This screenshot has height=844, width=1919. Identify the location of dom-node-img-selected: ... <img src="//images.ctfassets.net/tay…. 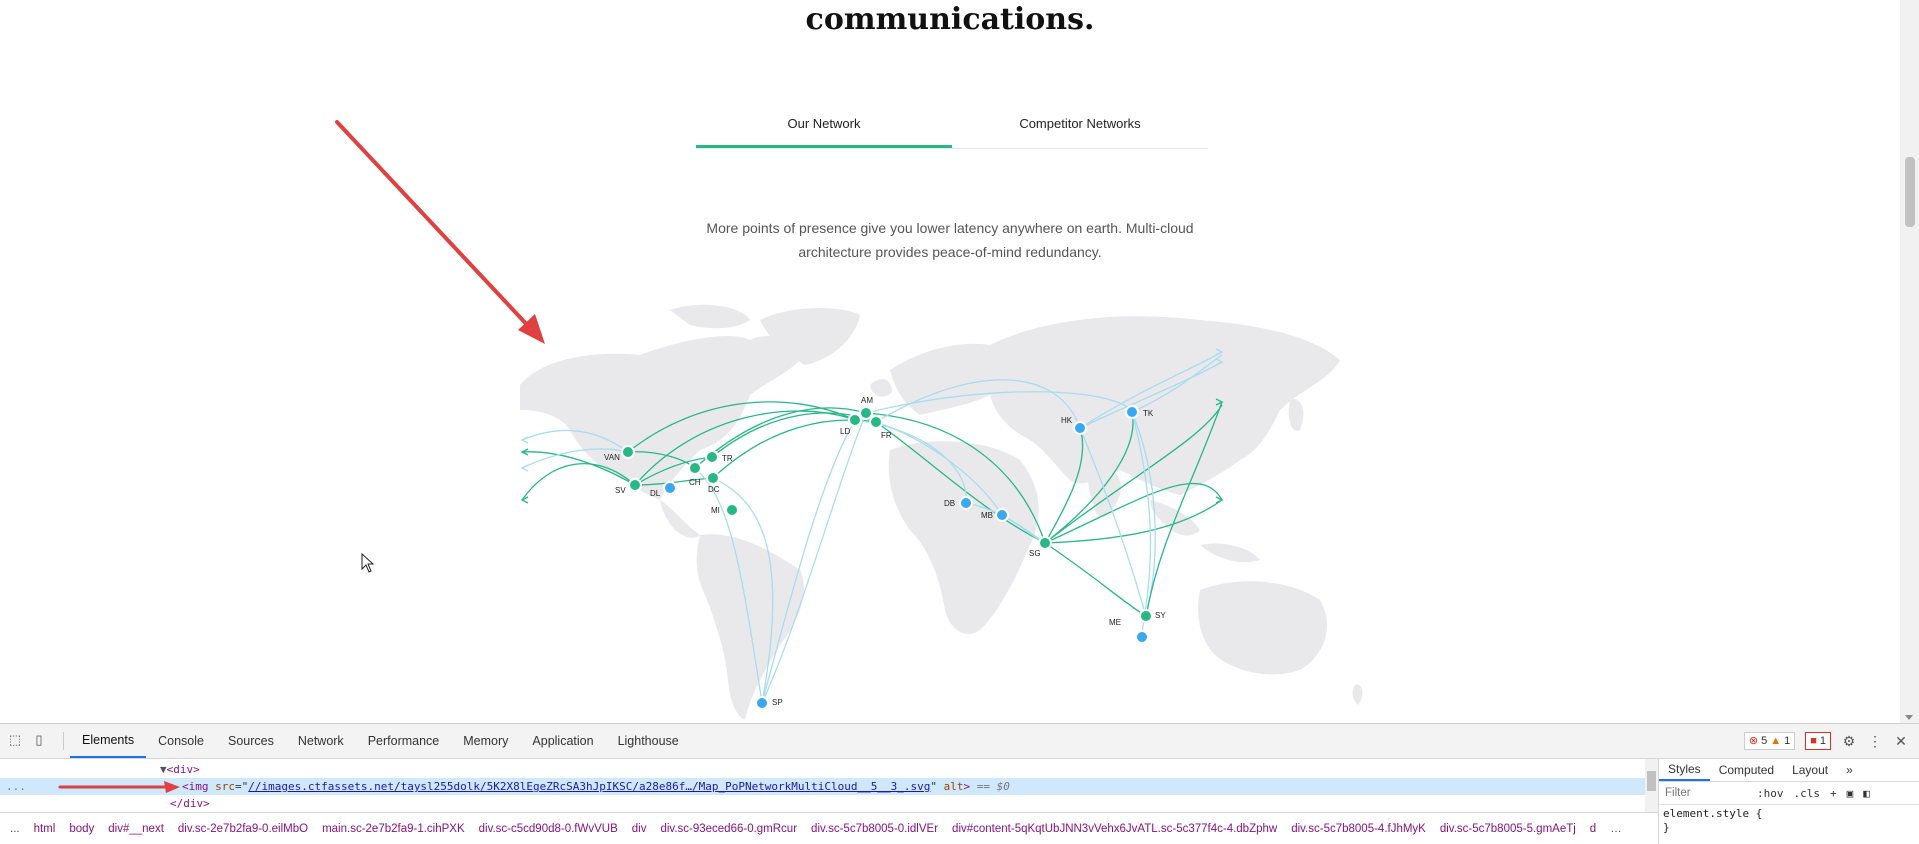
(822, 786).